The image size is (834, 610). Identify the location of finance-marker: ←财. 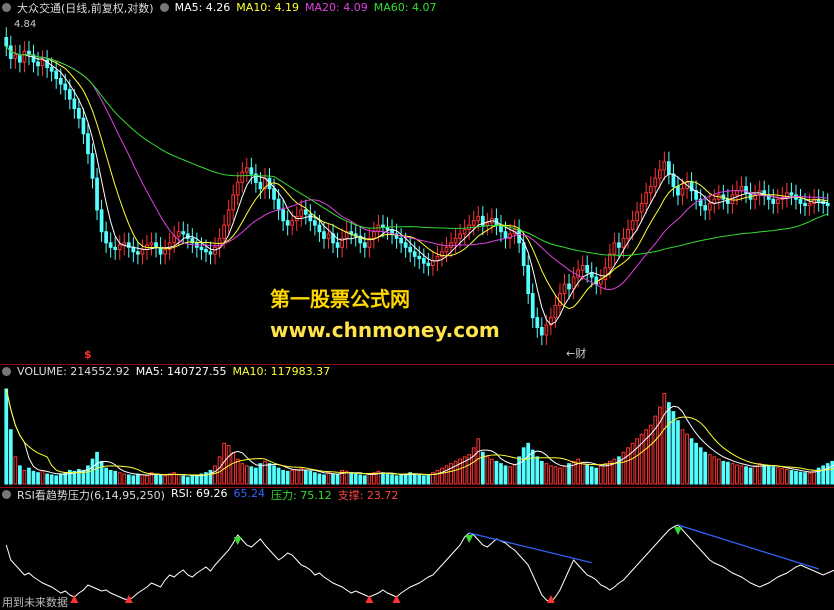
(576, 353).